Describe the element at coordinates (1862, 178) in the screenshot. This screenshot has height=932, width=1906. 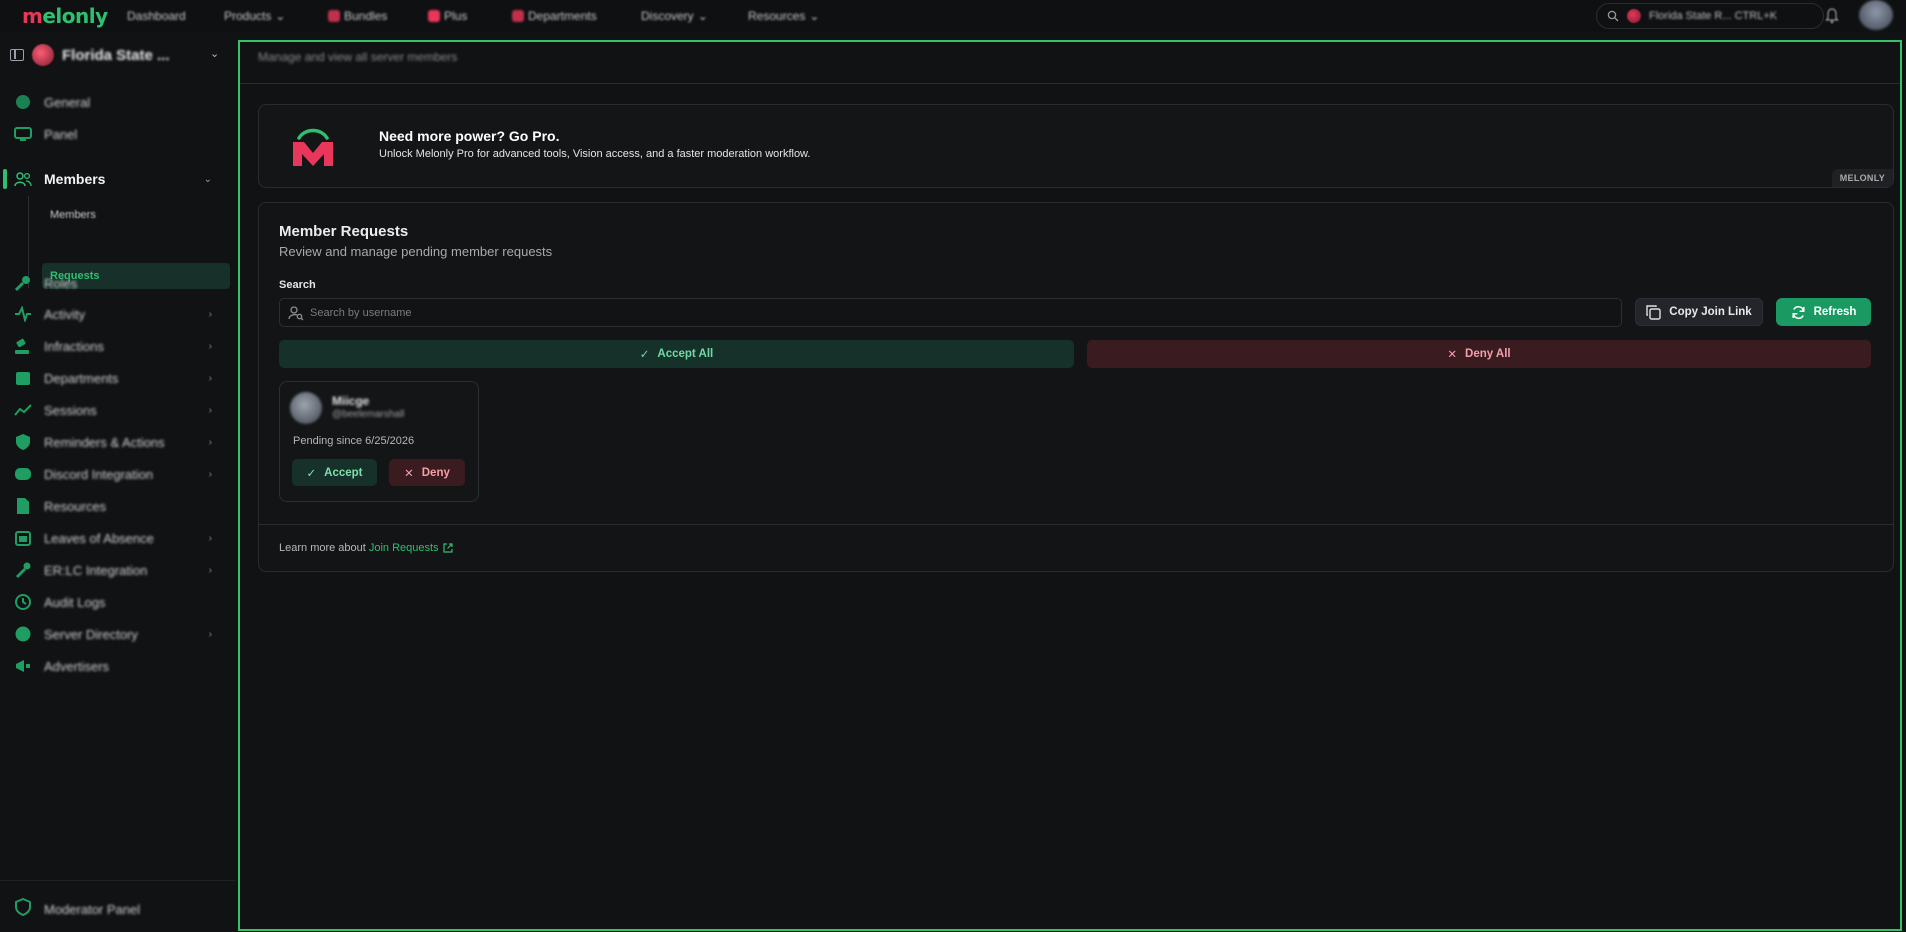
I see `melonly-badge: MELONLY` at that location.